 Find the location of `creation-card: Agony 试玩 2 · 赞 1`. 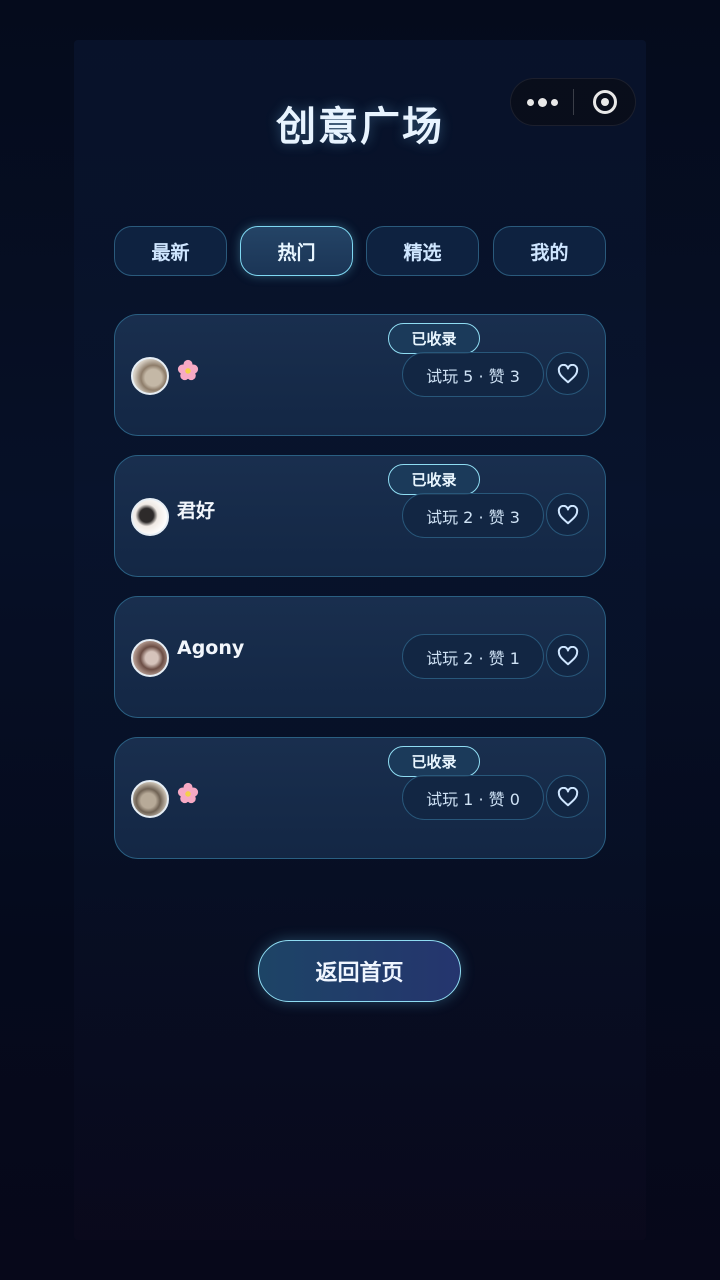

creation-card: Agony 试玩 2 · 赞 1 is located at coordinates (360, 657).